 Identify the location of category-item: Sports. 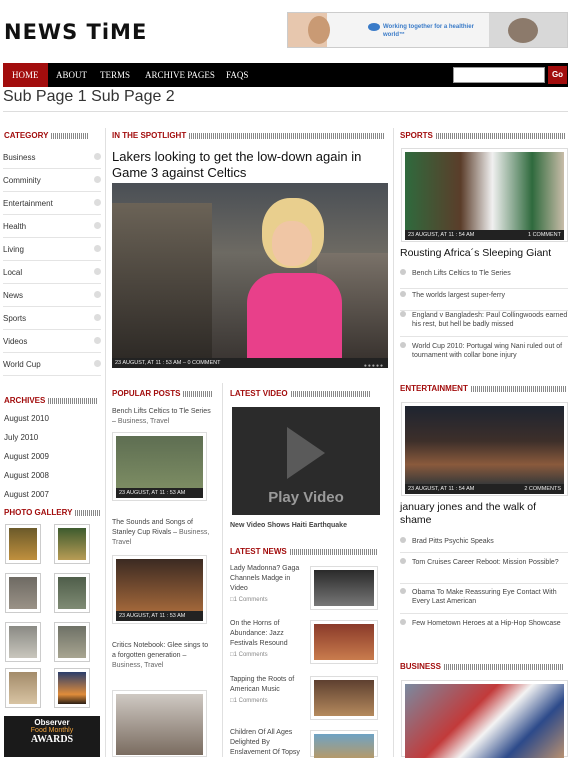
(52, 318).